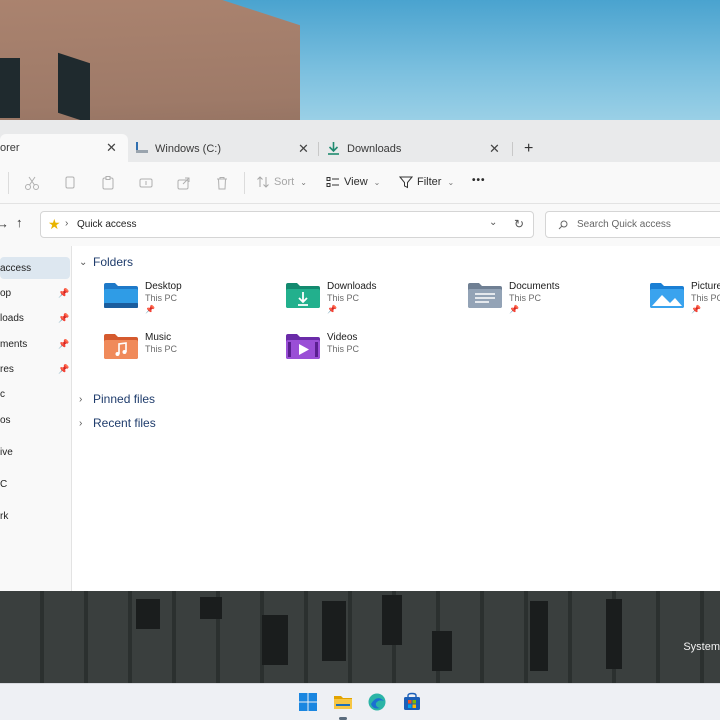 The image size is (720, 720). I want to click on sidebar-item-music: c, so click(35, 394).